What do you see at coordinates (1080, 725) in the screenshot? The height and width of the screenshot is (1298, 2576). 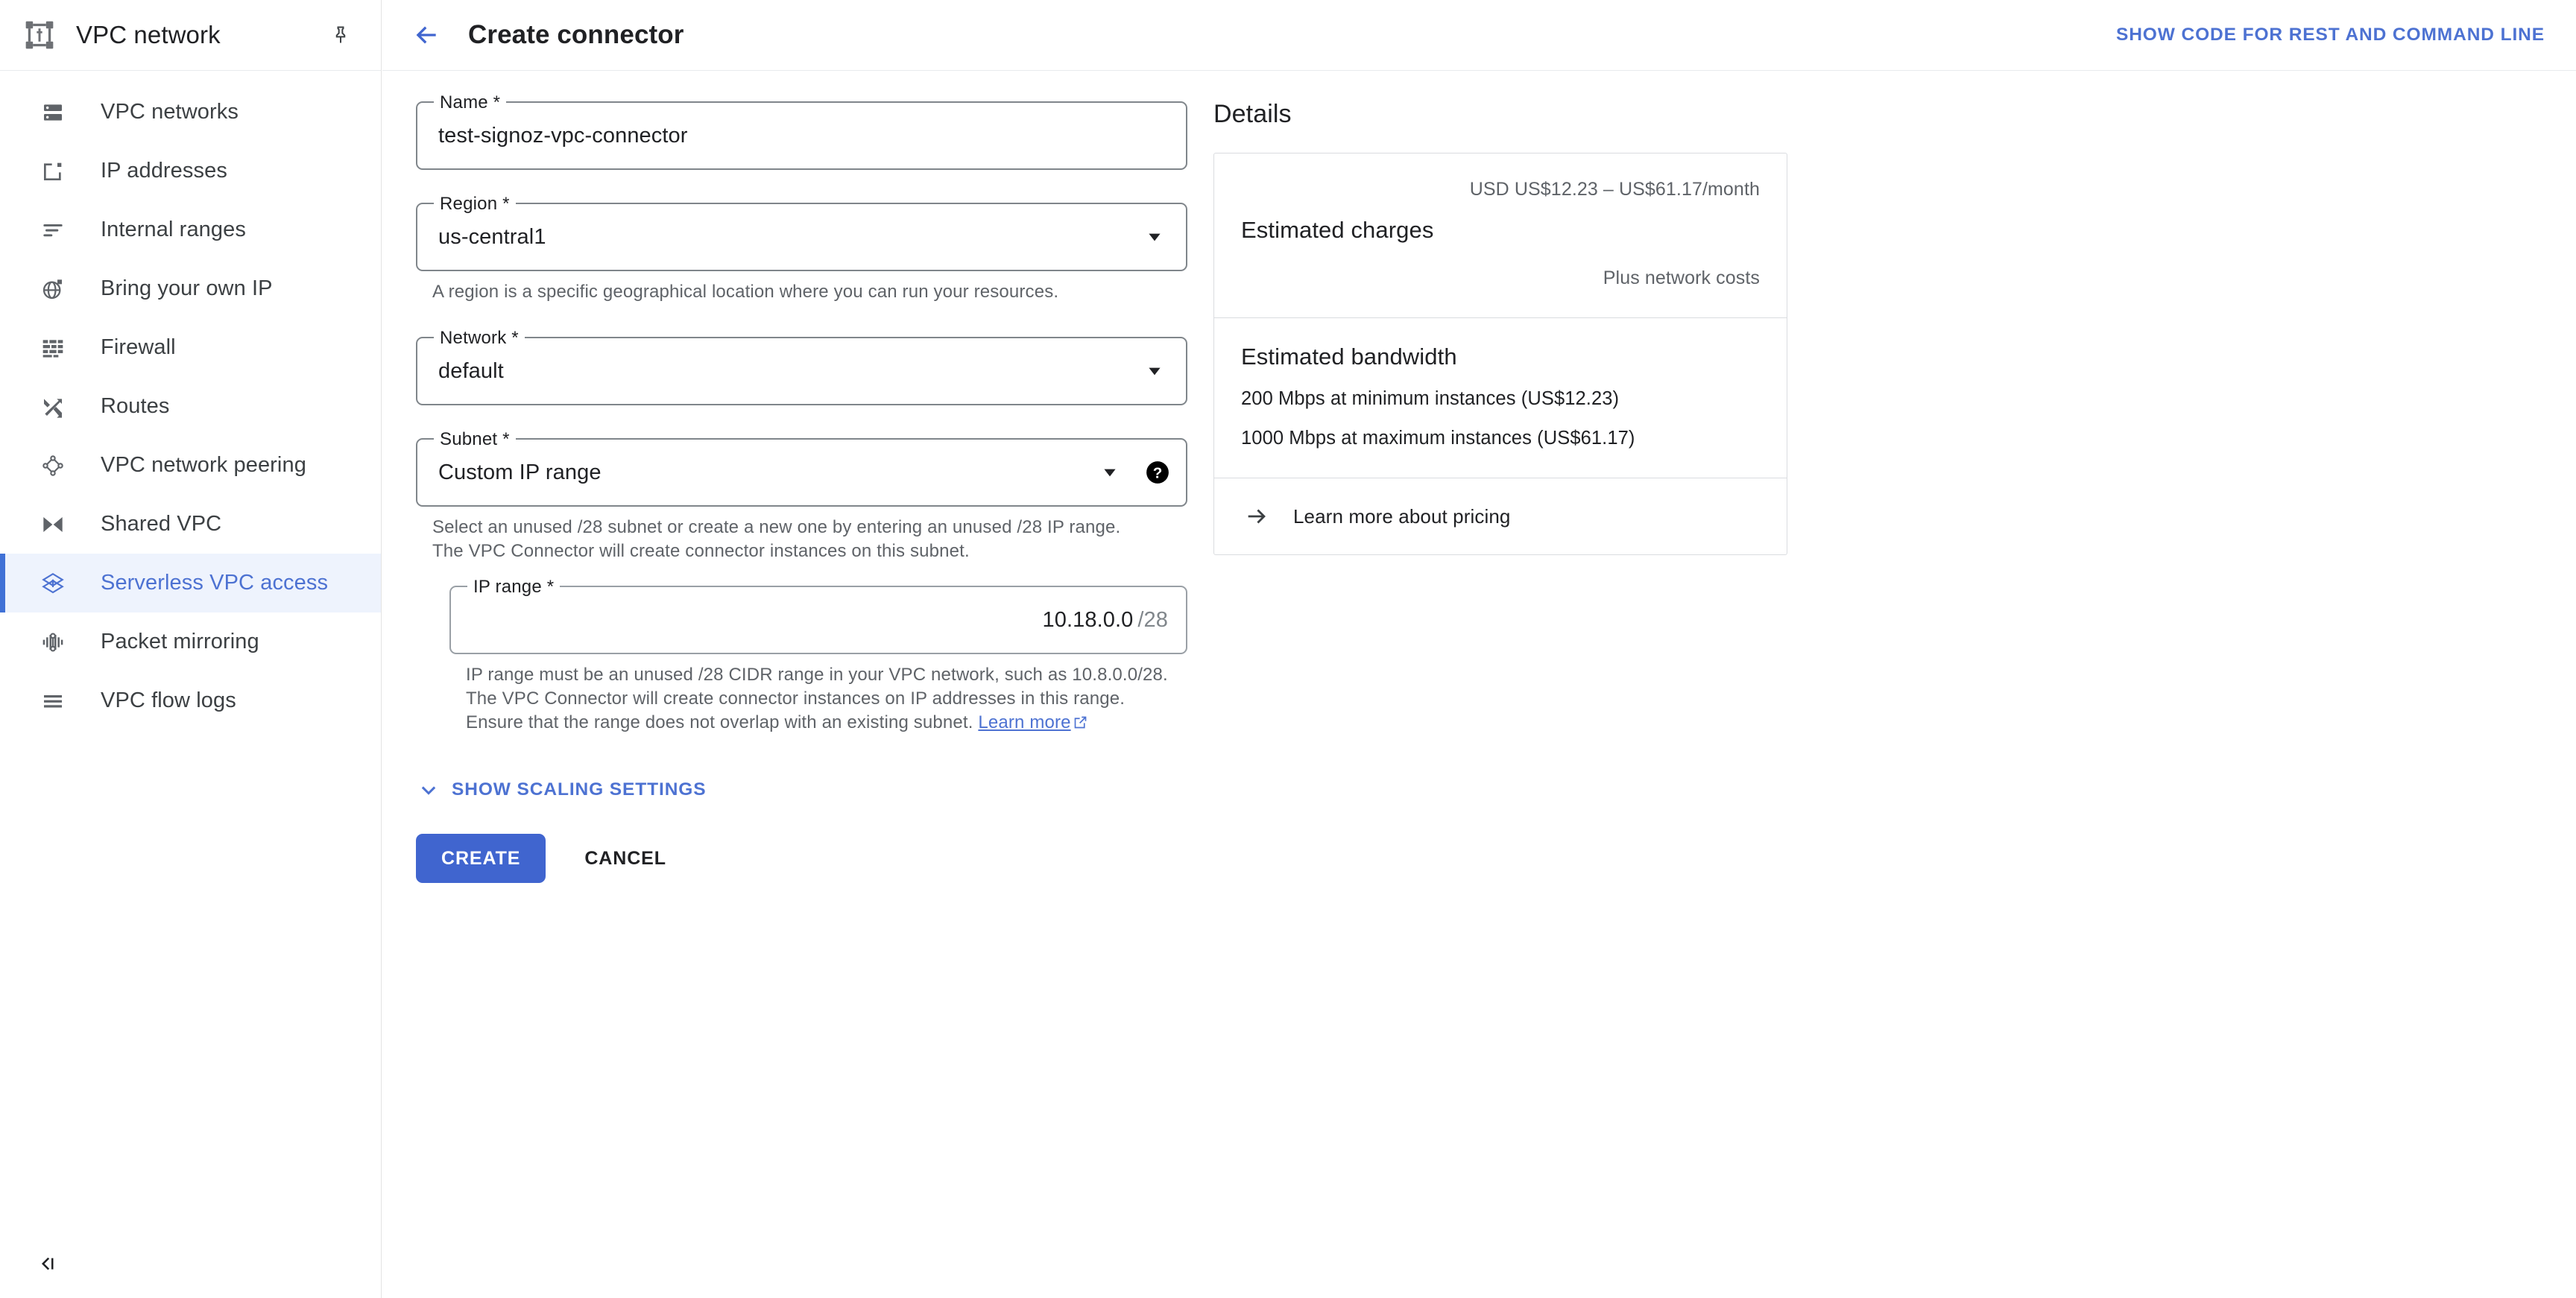 I see `external-link-icon` at bounding box center [1080, 725].